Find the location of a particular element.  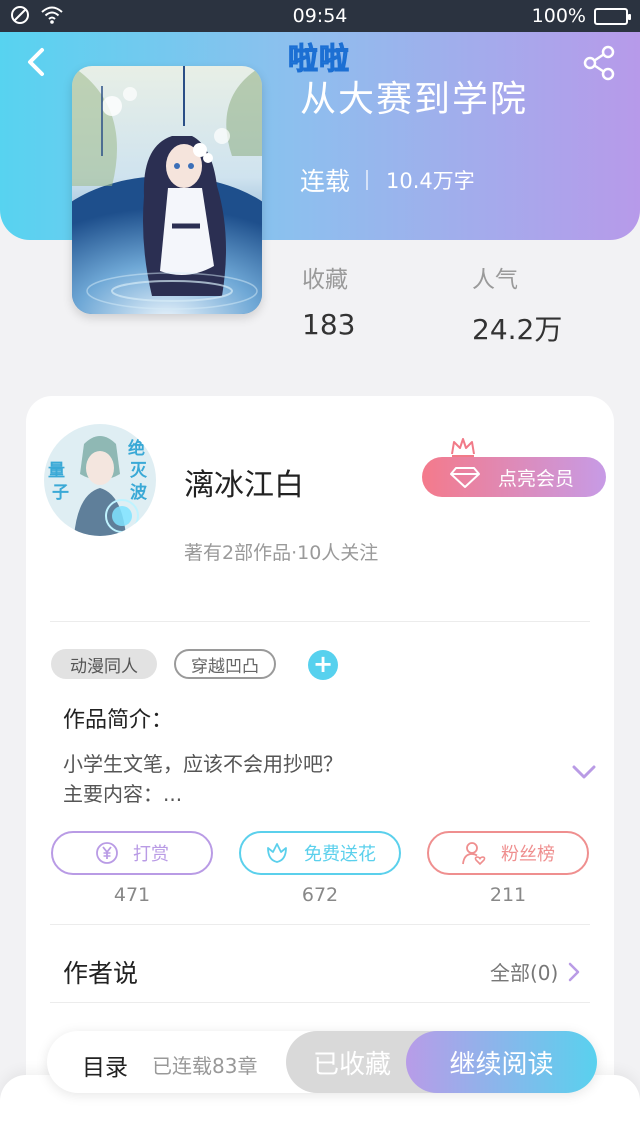

avatar-illustration: 绝 灭 波 量 子 is located at coordinates (100, 480).